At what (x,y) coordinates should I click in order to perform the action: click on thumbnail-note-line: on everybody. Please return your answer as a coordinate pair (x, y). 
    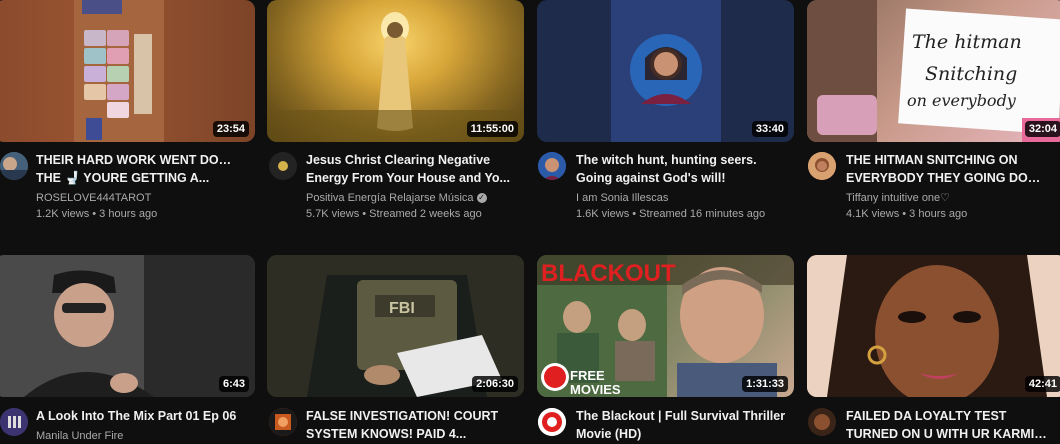
    Looking at the image, I should click on (962, 100).